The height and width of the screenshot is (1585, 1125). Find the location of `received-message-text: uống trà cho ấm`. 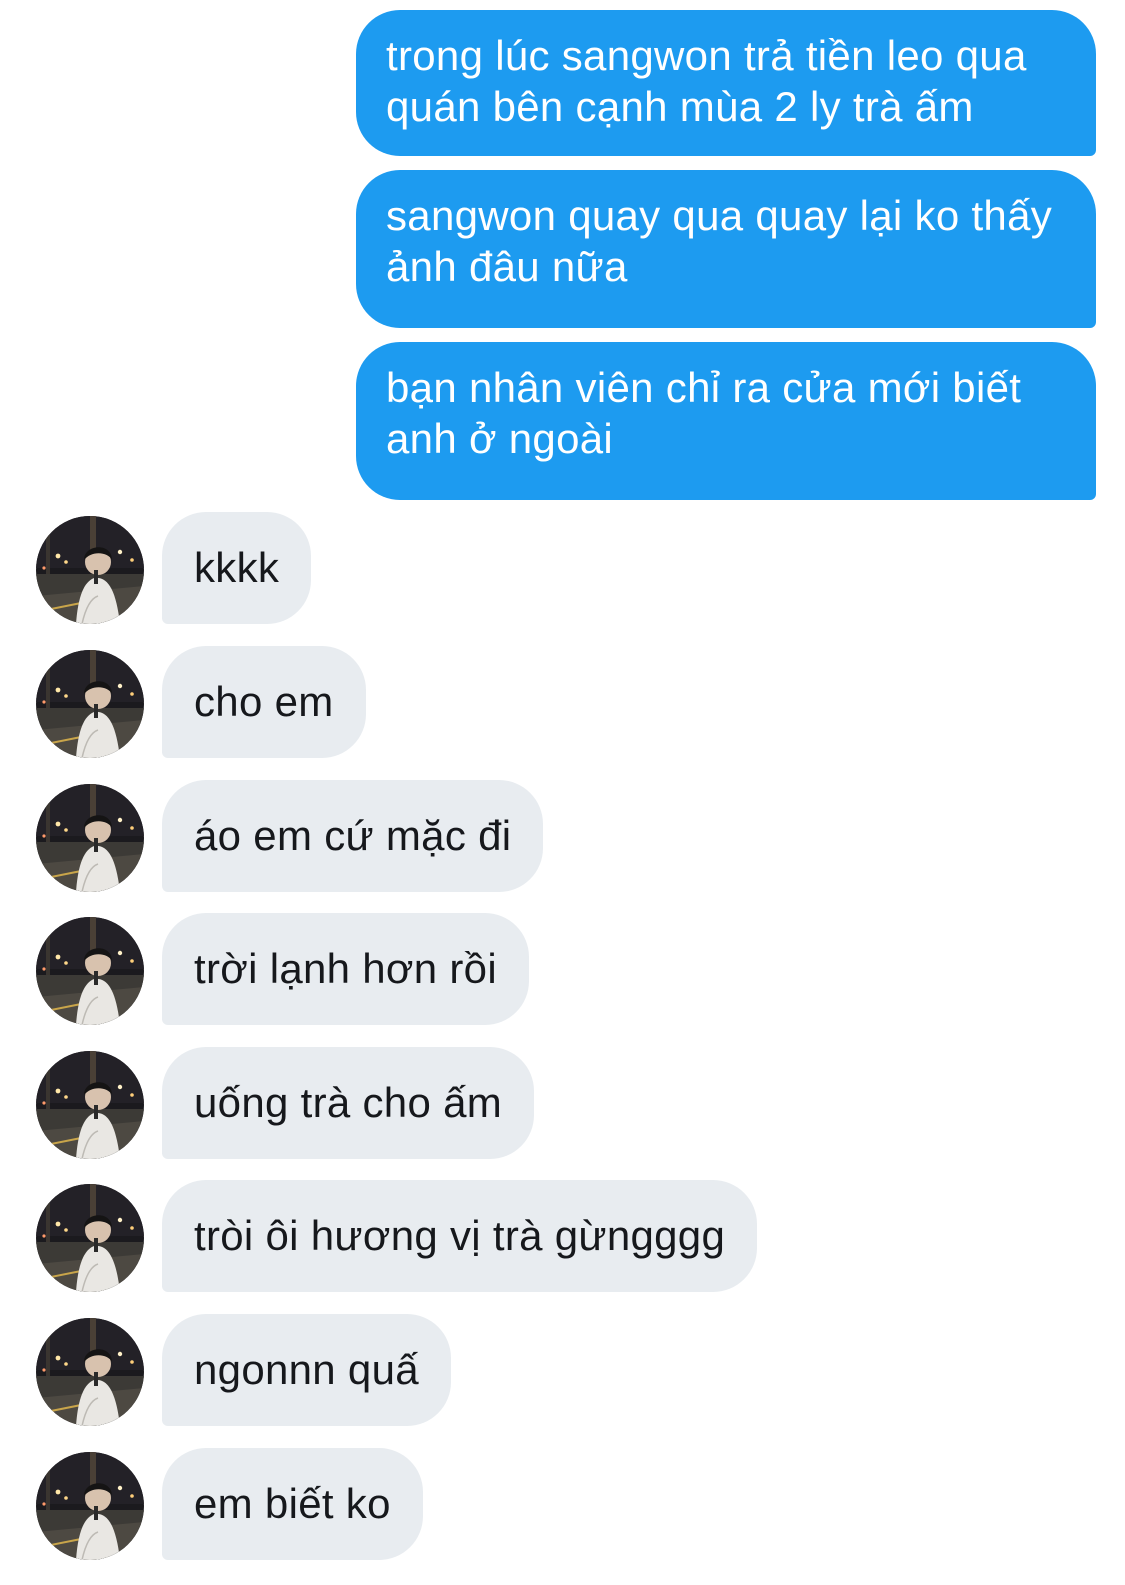

received-message-text: uống trà cho ấm is located at coordinates (348, 1102).